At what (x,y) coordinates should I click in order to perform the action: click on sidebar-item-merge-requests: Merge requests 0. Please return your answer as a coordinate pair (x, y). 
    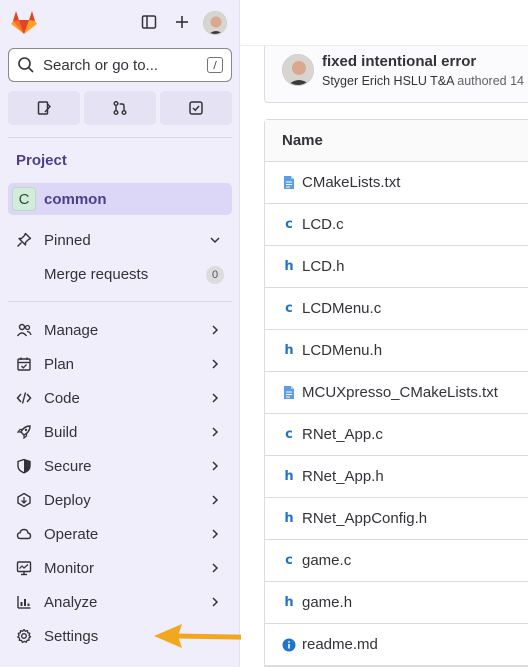
    Looking at the image, I should click on (120, 274).